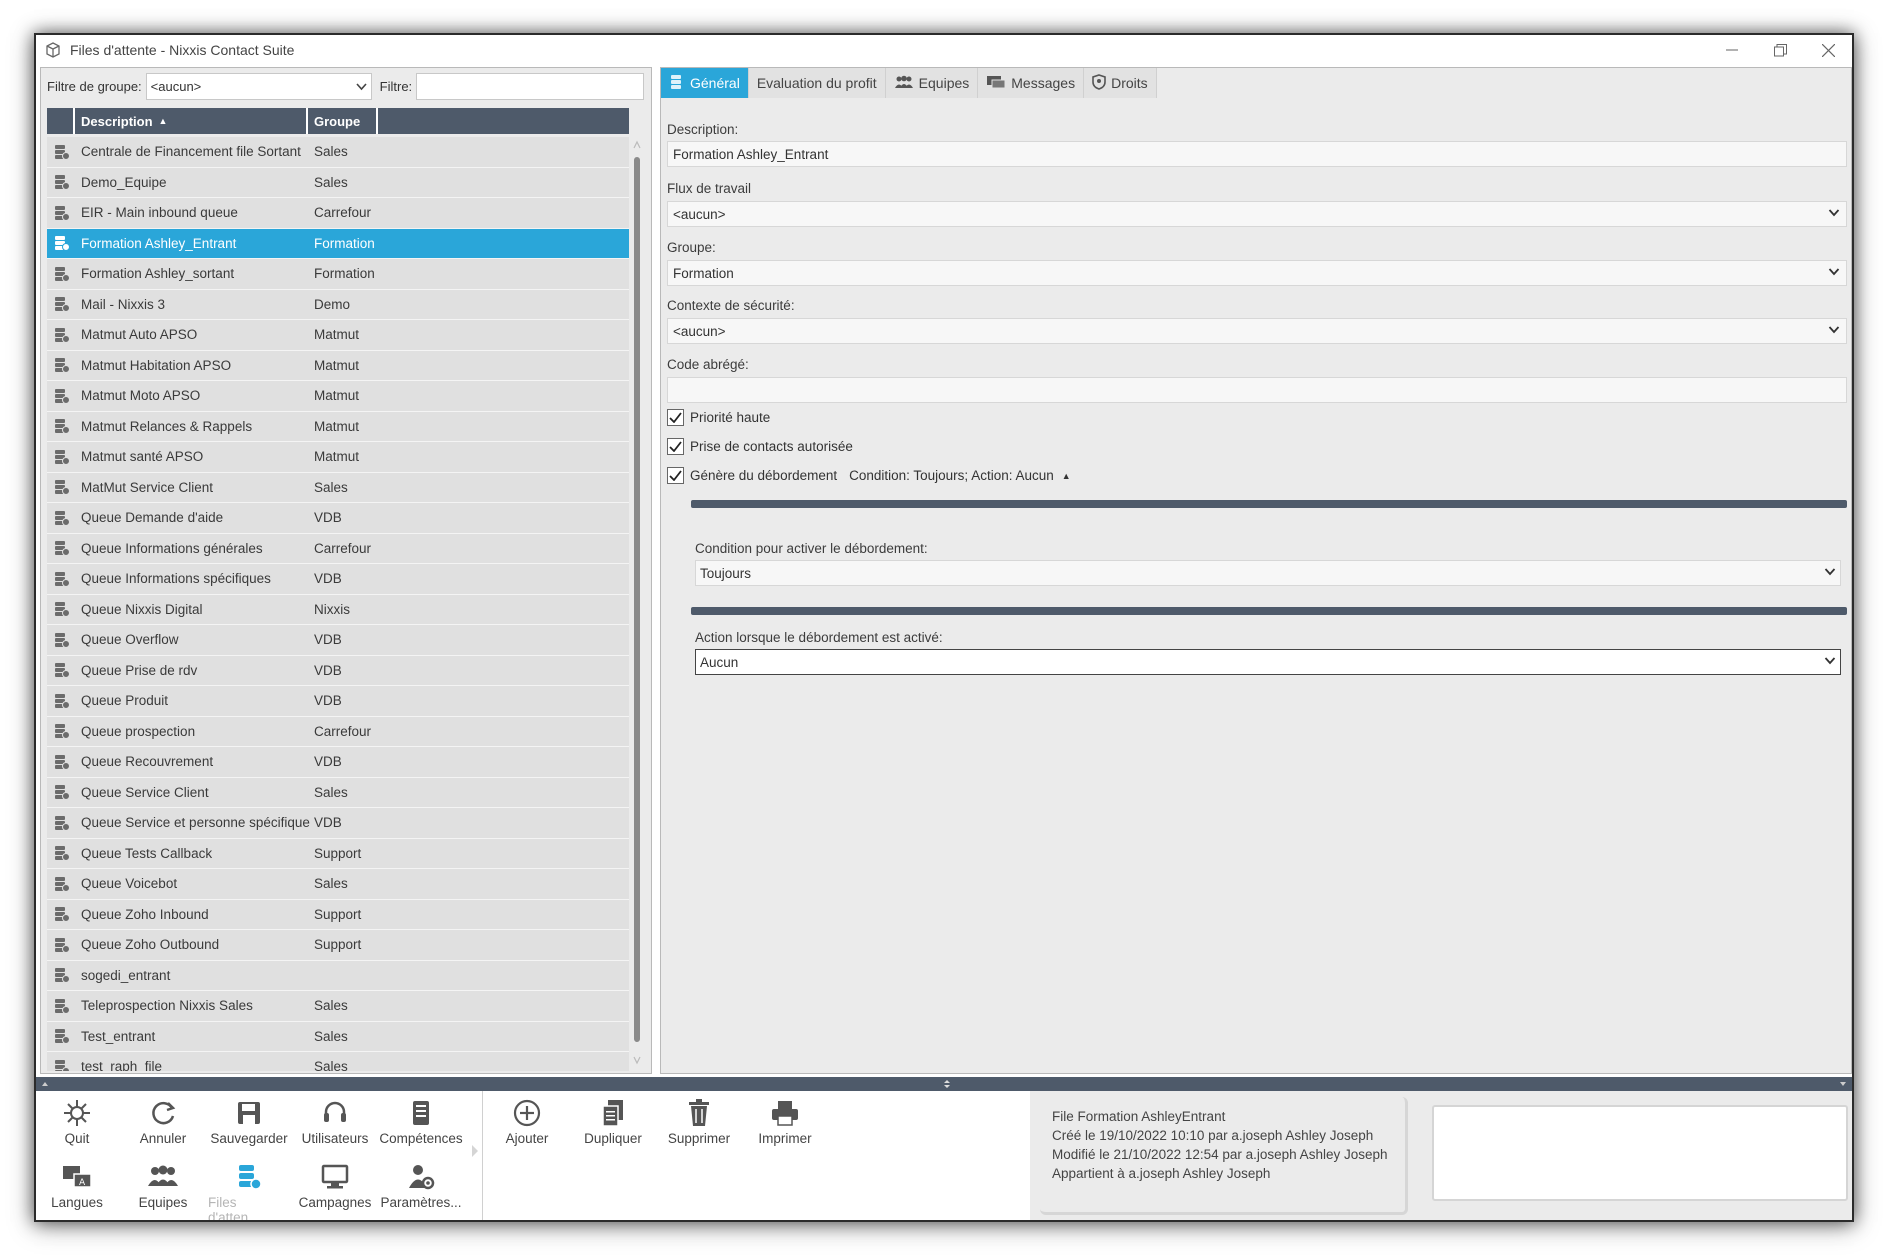 Image resolution: width=1887 pixels, height=1255 pixels. Describe the element at coordinates (117, 121) in the screenshot. I see `column-header-description-label: Description` at that location.